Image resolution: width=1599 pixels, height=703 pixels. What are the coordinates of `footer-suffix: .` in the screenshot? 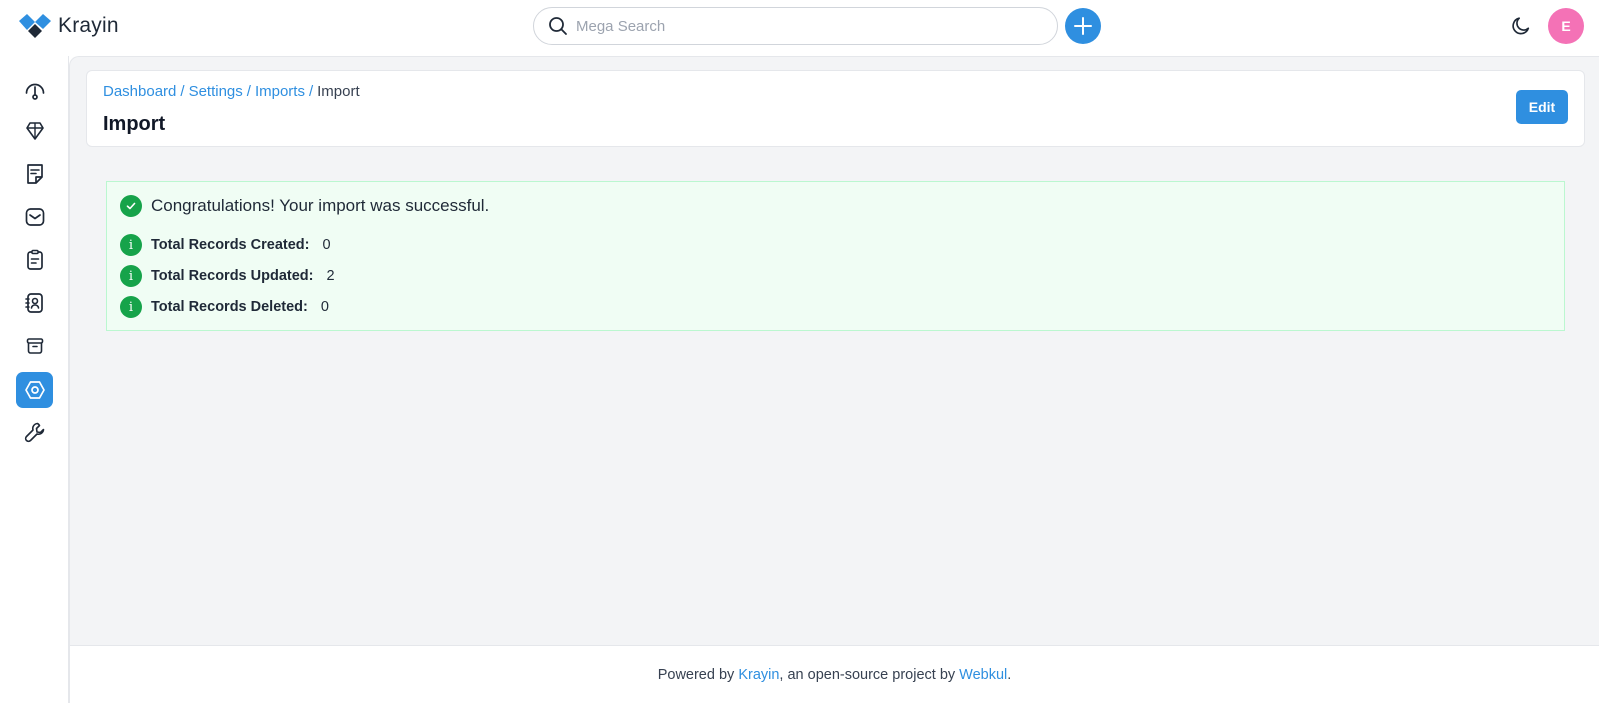 It's located at (1009, 674).